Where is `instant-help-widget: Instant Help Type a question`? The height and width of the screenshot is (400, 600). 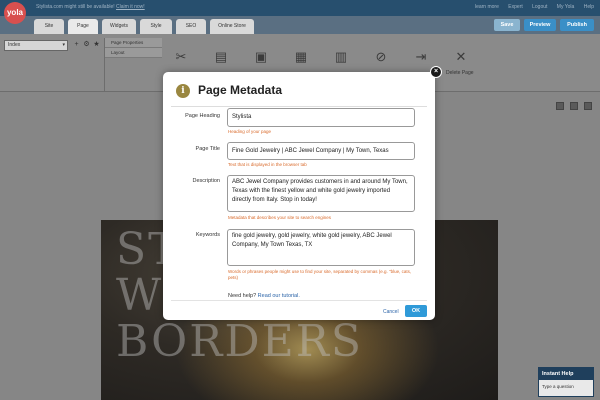
instant-help-widget: Instant Help Type a question is located at coordinates (566, 382).